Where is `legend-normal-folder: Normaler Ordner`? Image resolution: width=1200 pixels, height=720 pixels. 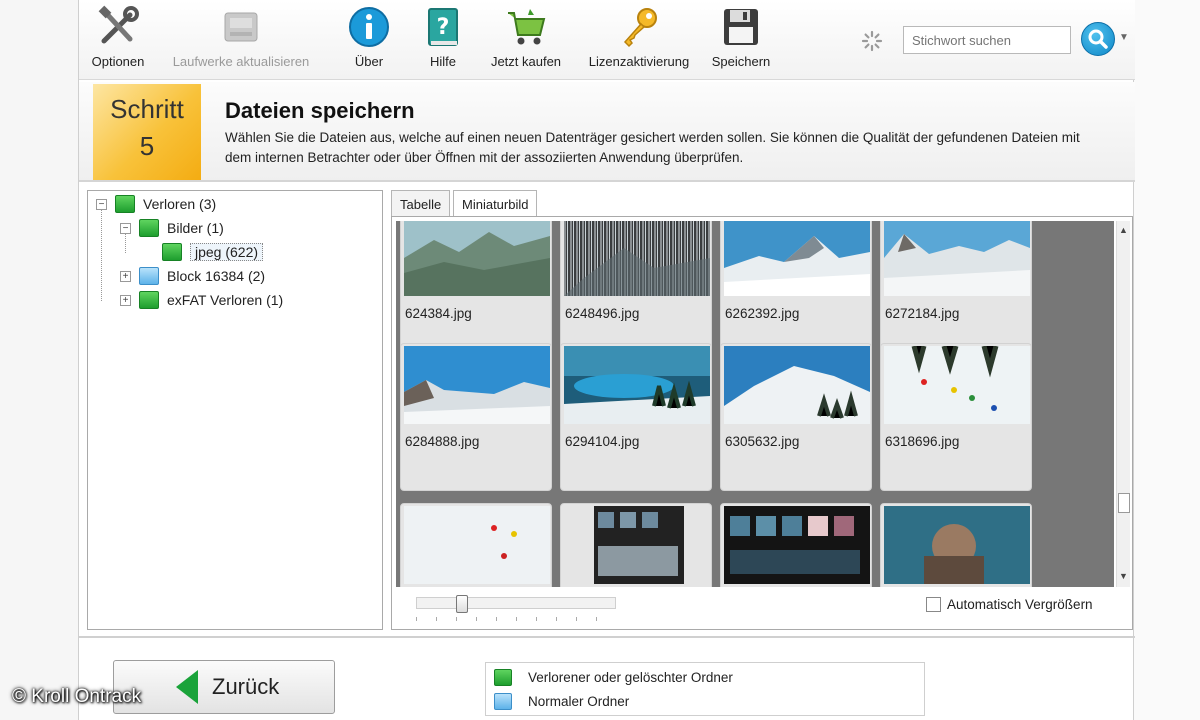
legend-normal-folder: Normaler Ordner is located at coordinates (561, 701).